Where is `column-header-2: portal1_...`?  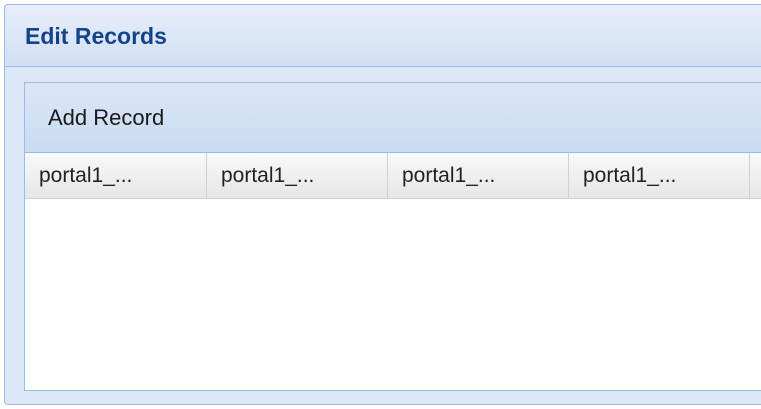 column-header-2: portal1_... is located at coordinates (297, 175).